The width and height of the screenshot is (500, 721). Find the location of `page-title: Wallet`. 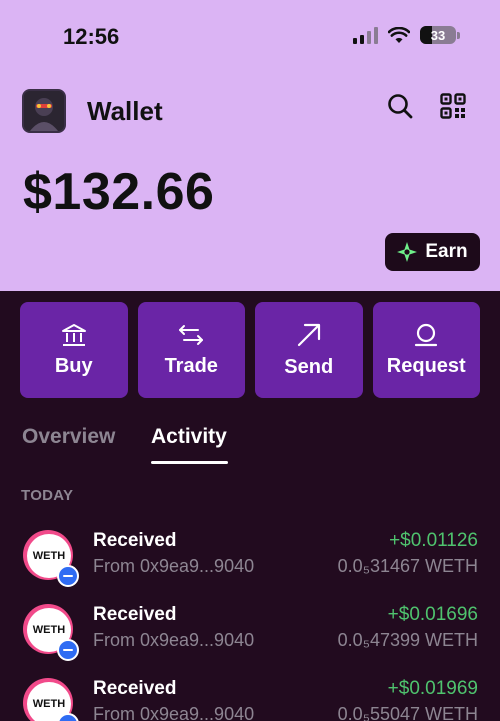

page-title: Wallet is located at coordinates (125, 111).